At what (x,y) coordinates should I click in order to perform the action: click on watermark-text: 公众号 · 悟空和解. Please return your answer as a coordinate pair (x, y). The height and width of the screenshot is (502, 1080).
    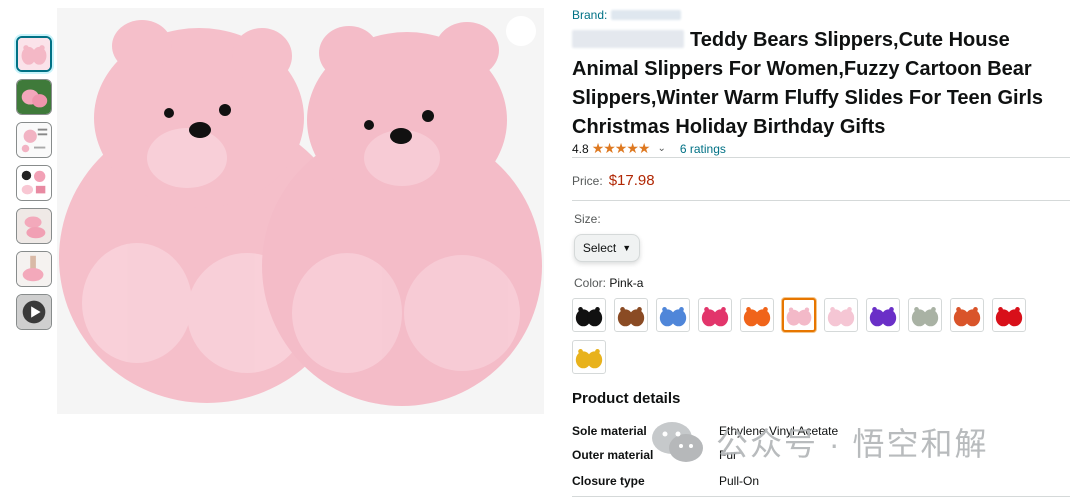
    Looking at the image, I should click on (852, 444).